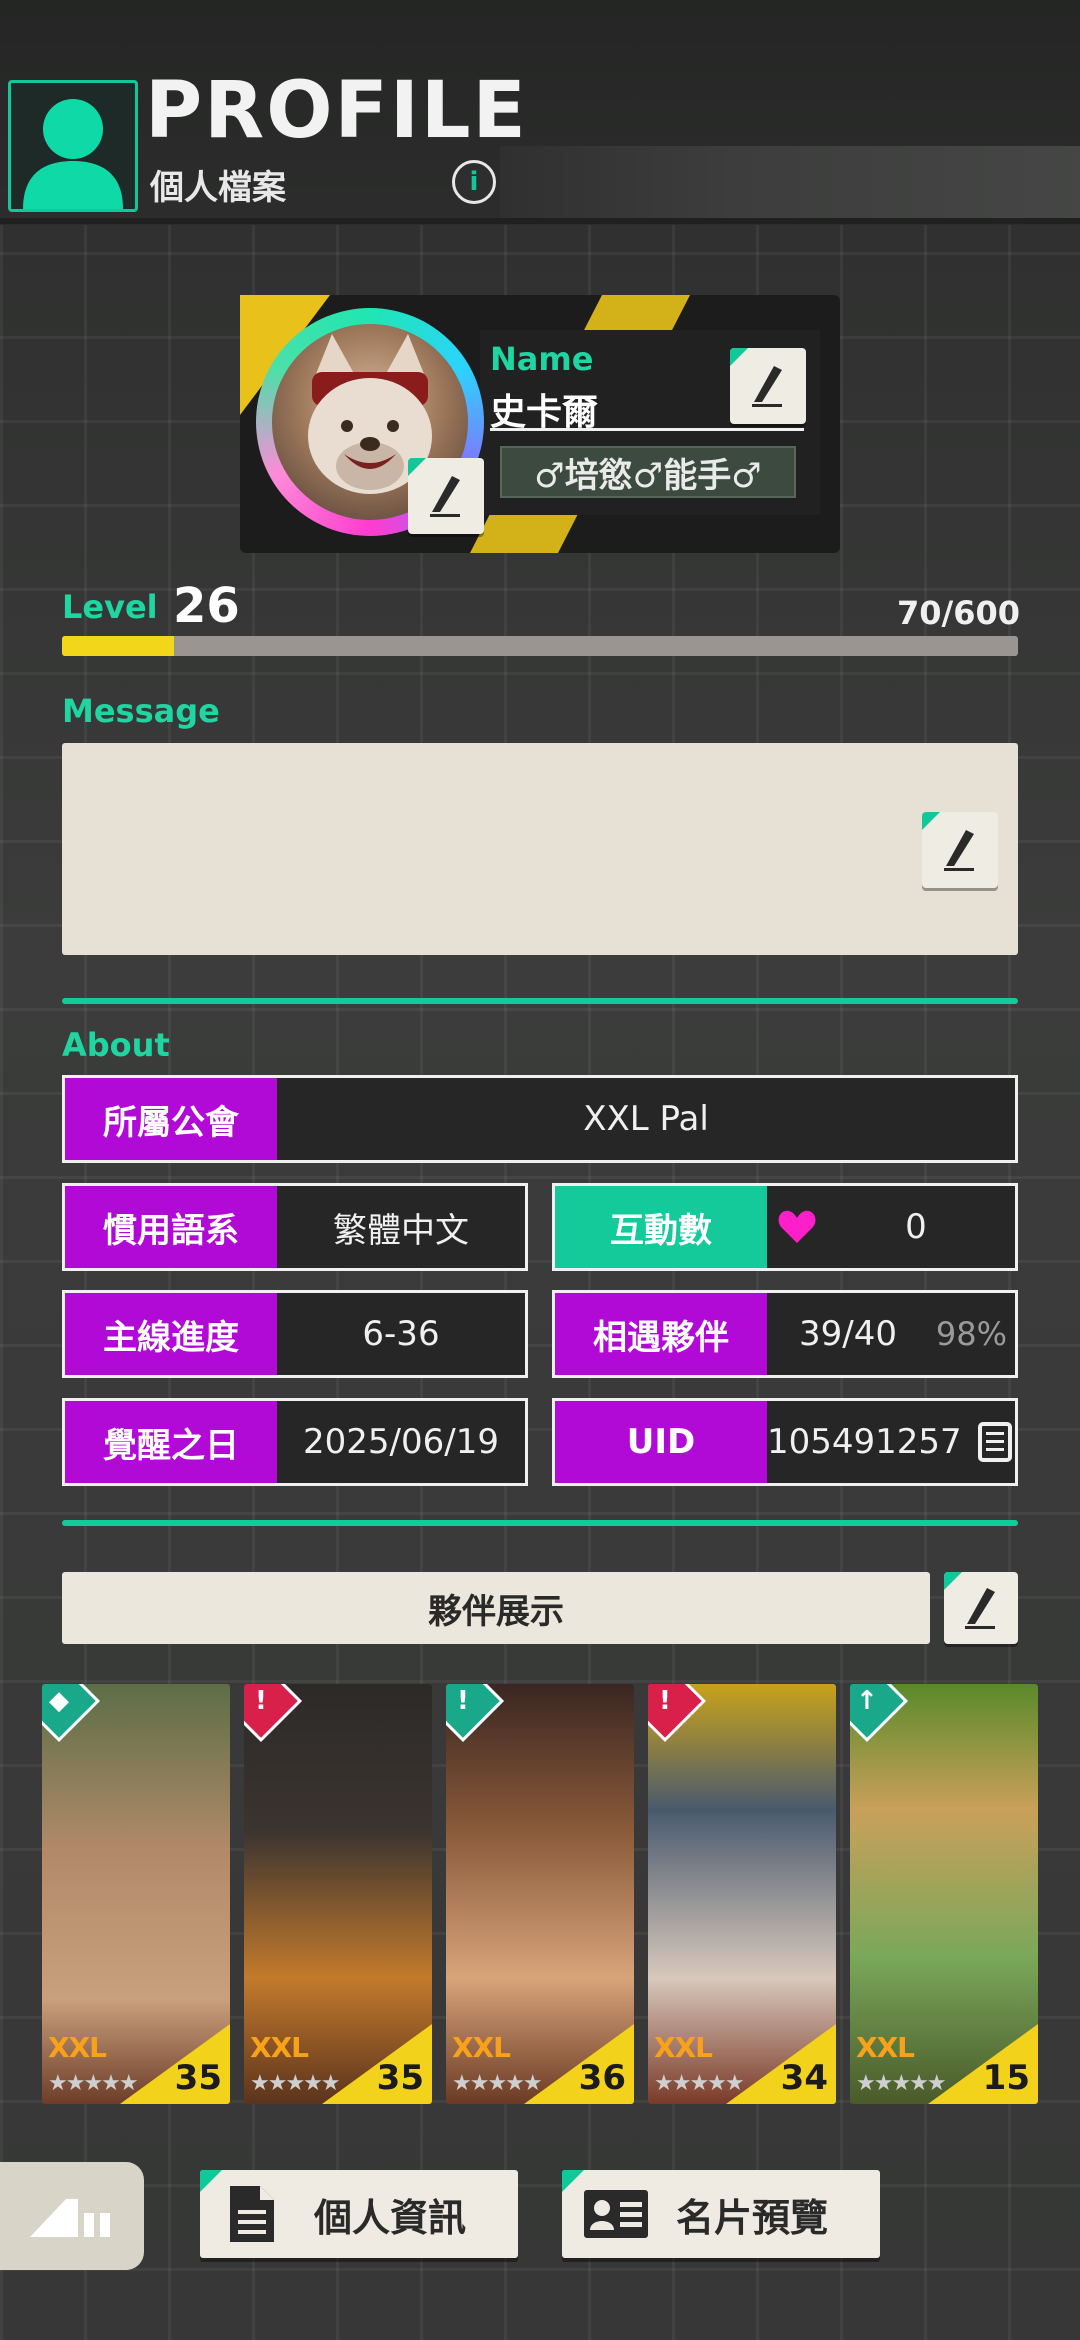 The height and width of the screenshot is (2340, 1080). What do you see at coordinates (136, 1894) in the screenshot?
I see `pal-card: ◆ XXL ★★★★★ 35` at bounding box center [136, 1894].